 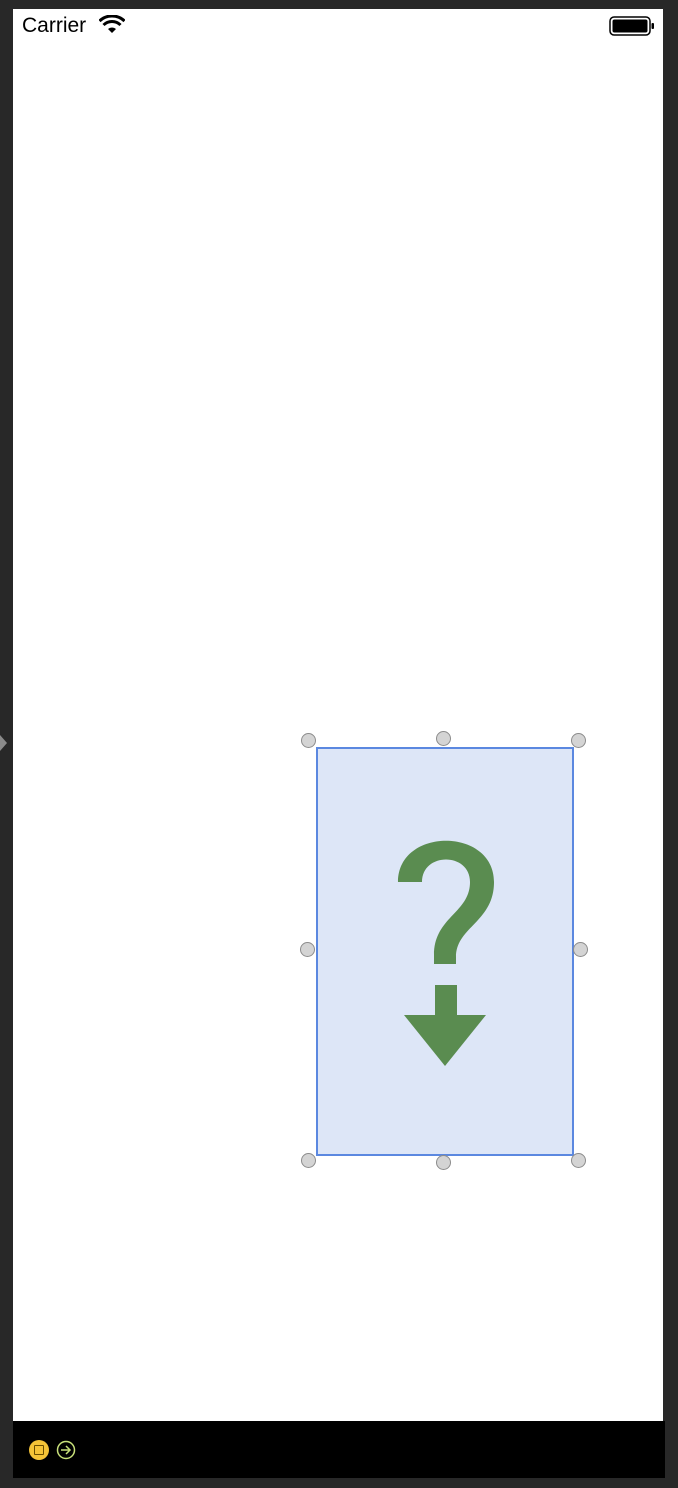 I want to click on question-mark-down-arrow-icon, so click(x=446, y=953).